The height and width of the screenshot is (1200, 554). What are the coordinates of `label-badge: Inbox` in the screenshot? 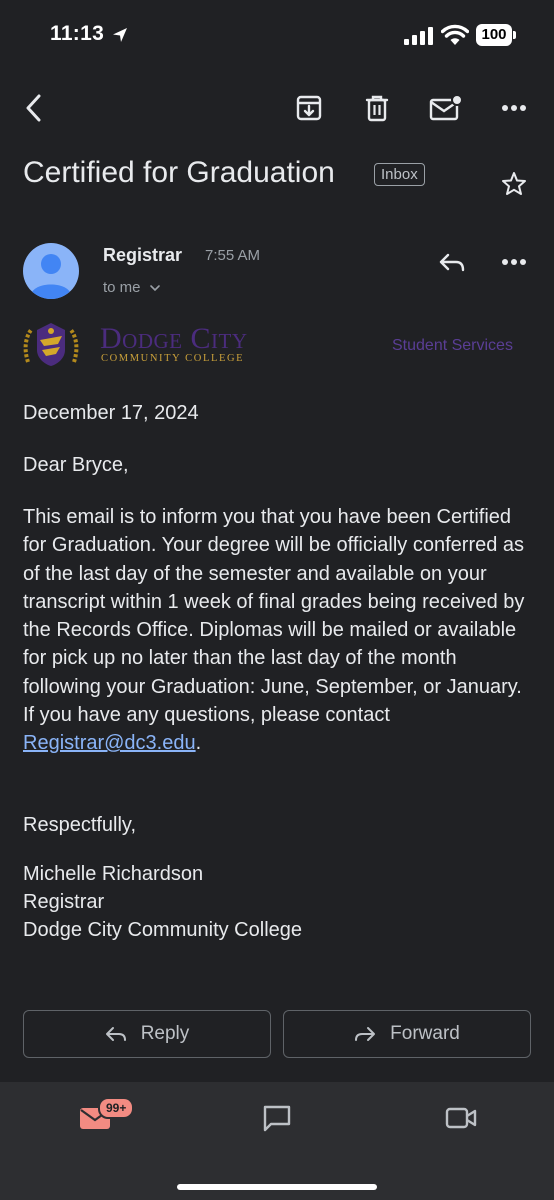 It's located at (399, 174).